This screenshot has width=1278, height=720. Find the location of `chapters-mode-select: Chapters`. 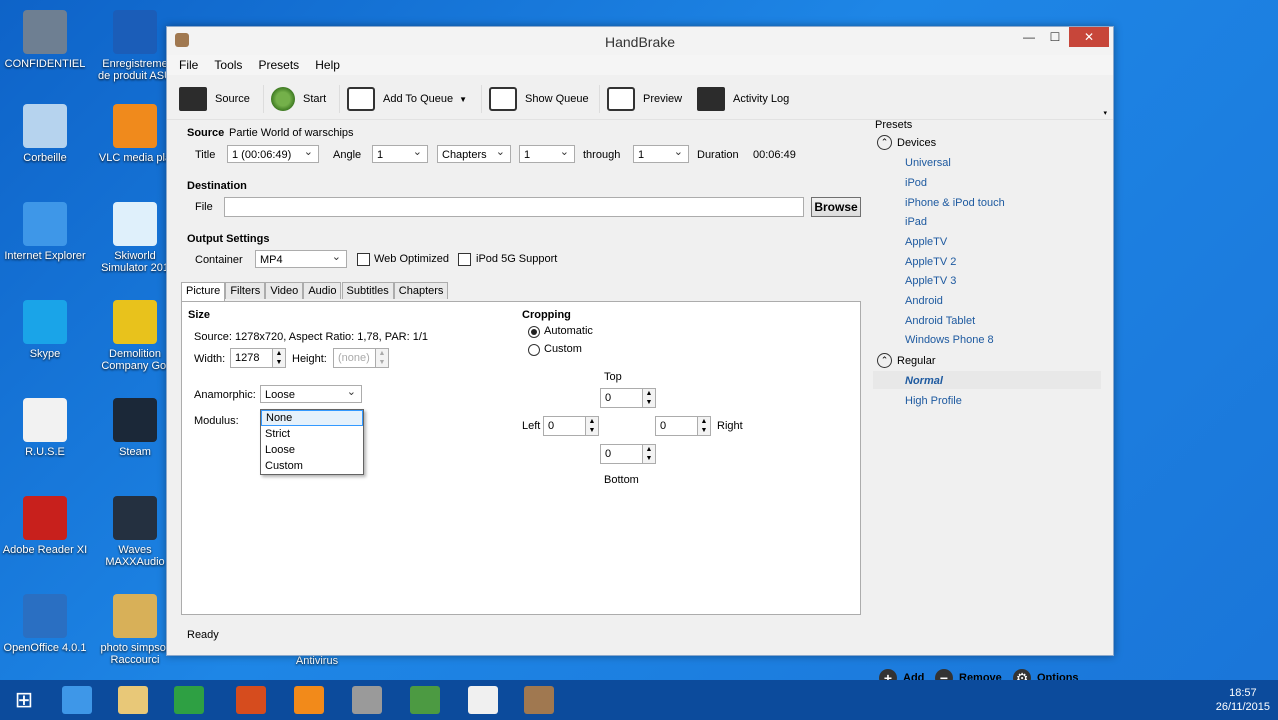

chapters-mode-select: Chapters is located at coordinates (474, 153).